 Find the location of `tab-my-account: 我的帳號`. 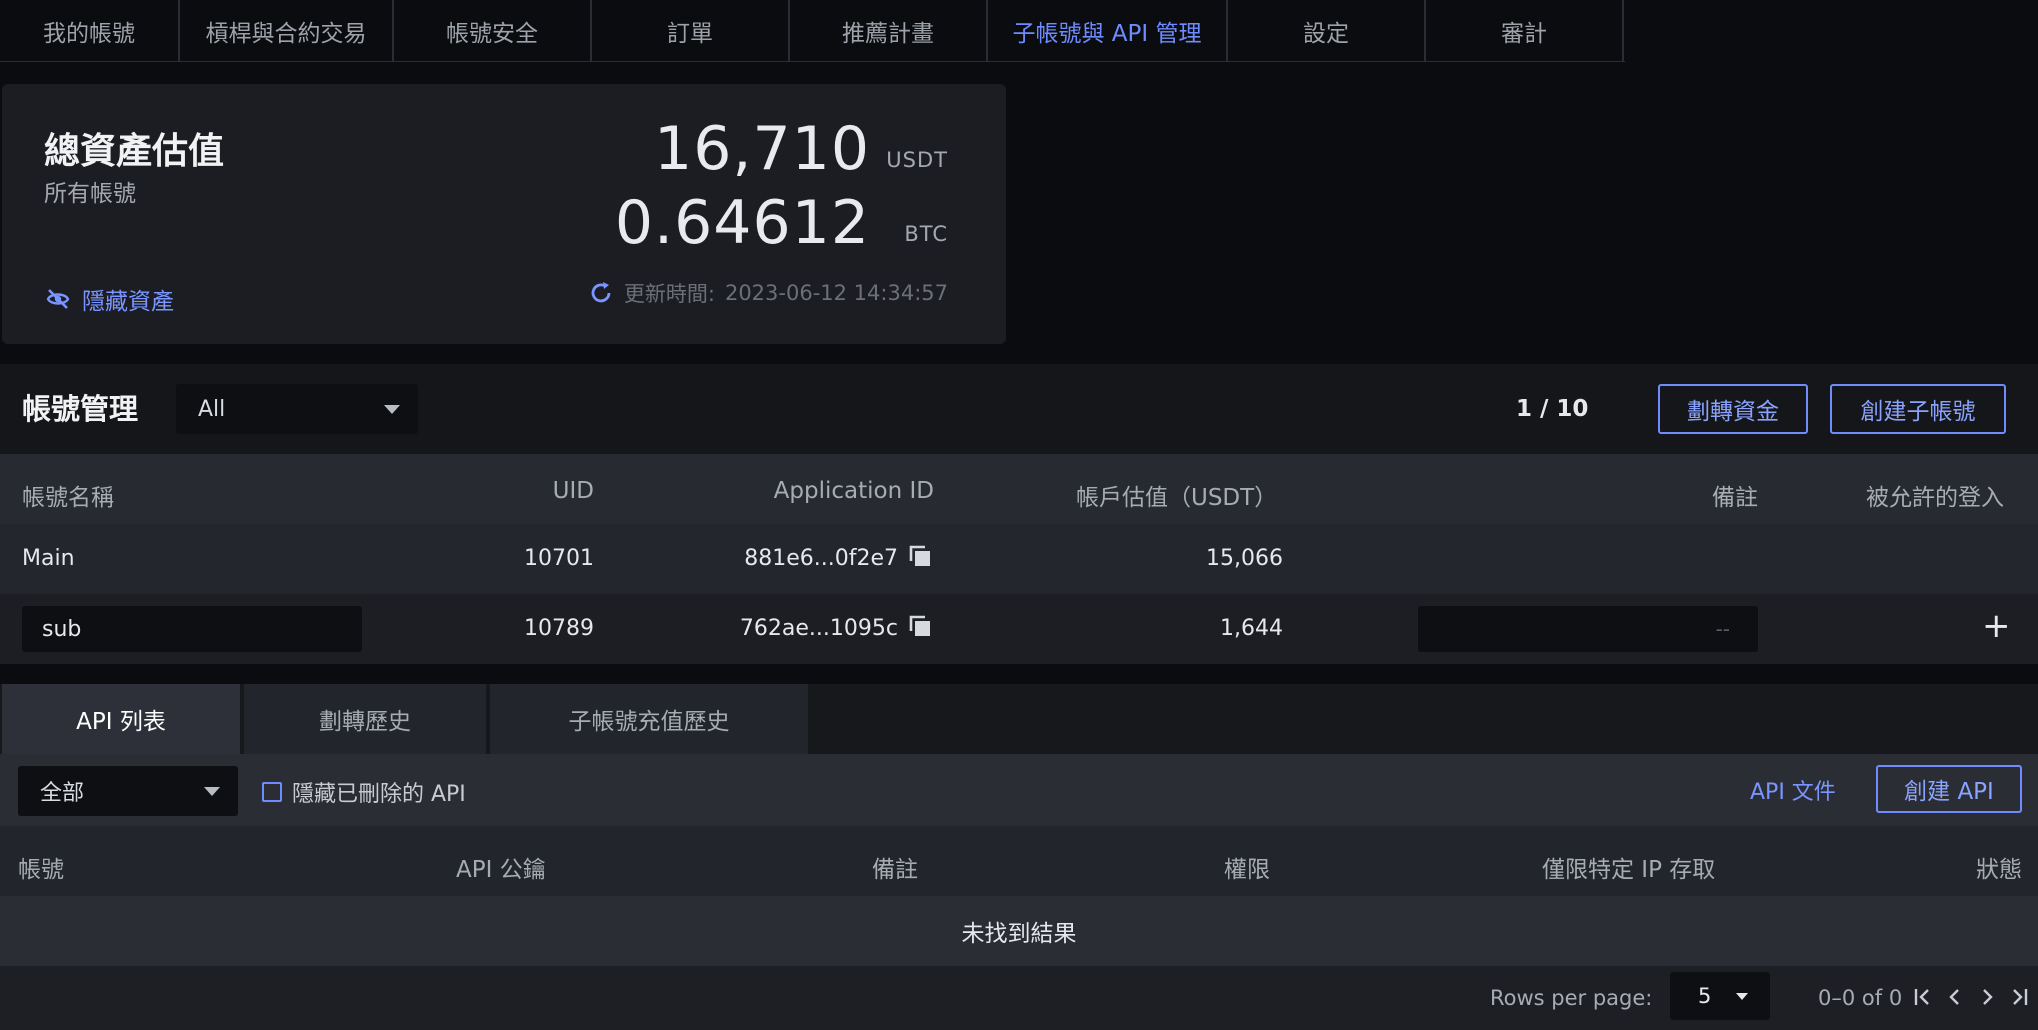

tab-my-account: 我的帳號 is located at coordinates (90, 31).